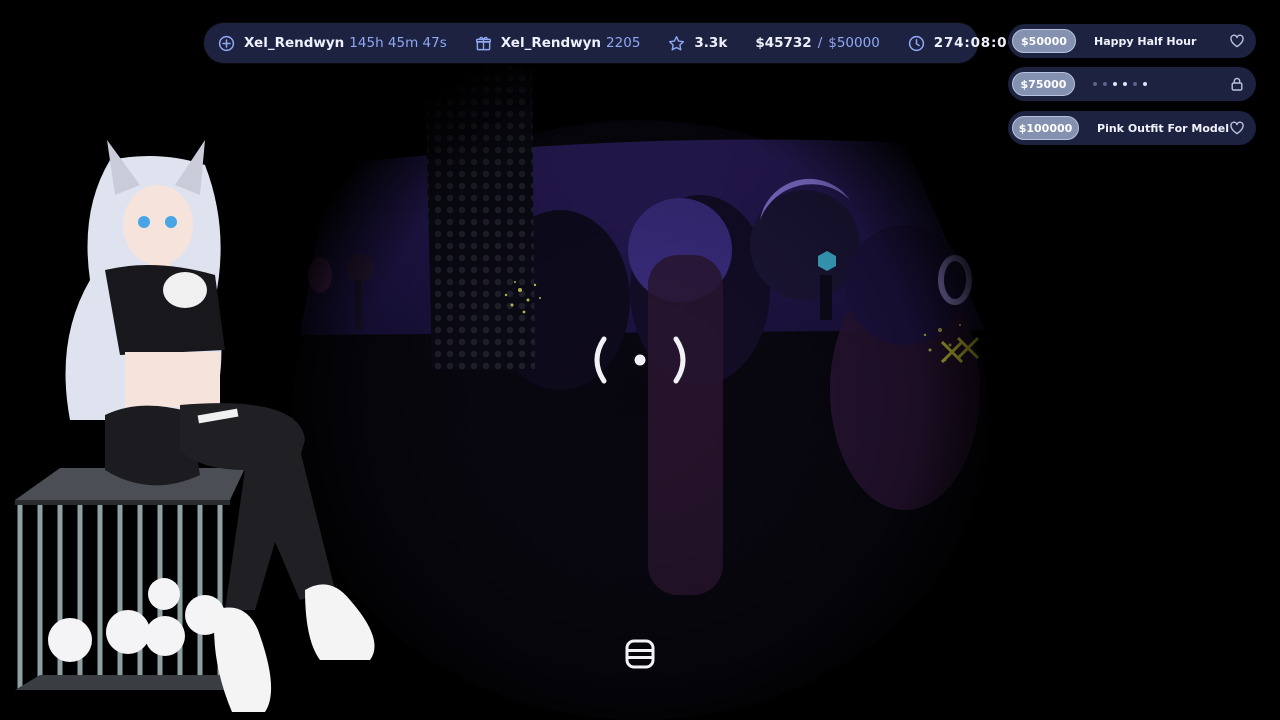 Image resolution: width=1280 pixels, height=720 pixels. I want to click on clock-icon, so click(916, 43).